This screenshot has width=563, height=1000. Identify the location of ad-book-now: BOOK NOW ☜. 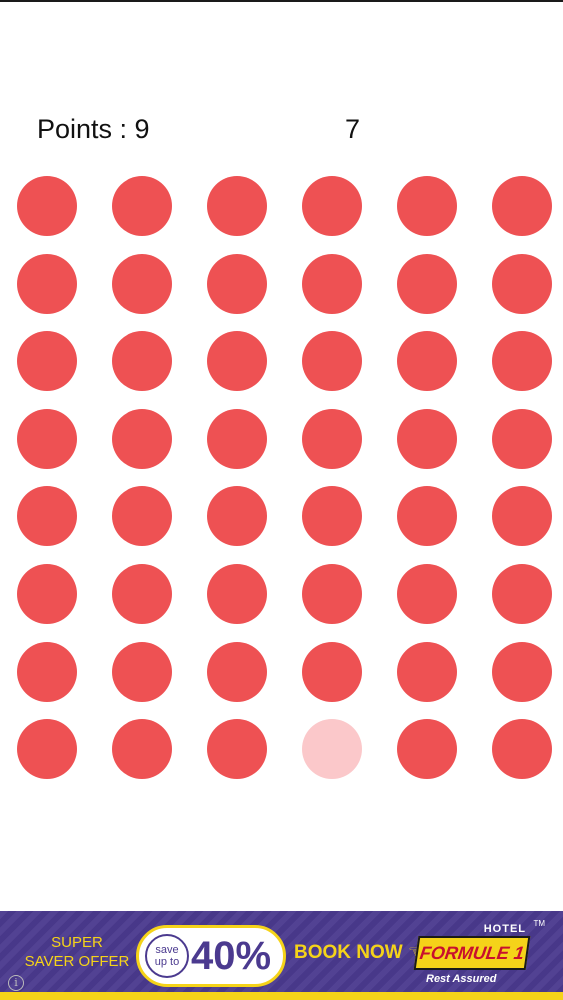
(359, 953).